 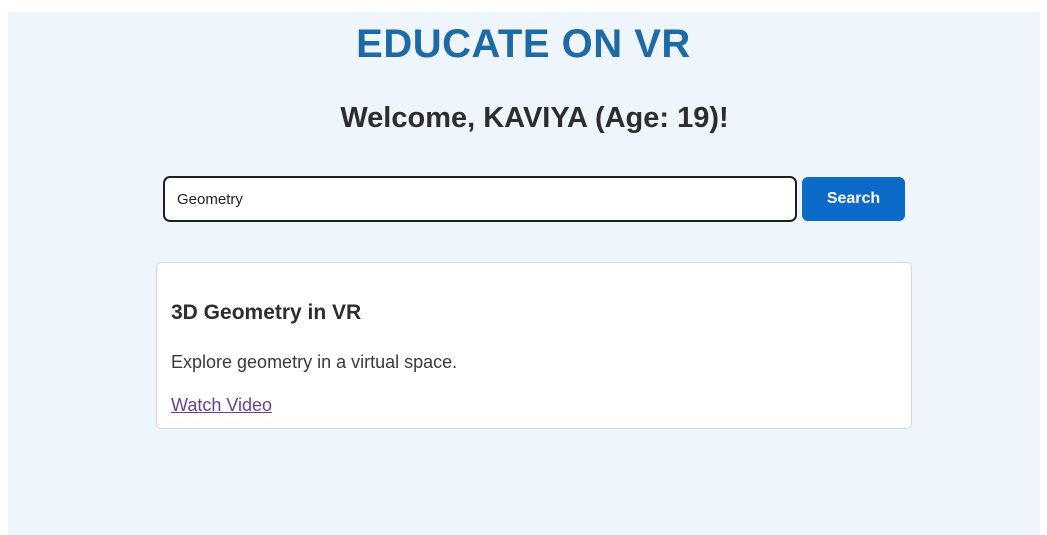 I want to click on search-button: Search, so click(x=853, y=199).